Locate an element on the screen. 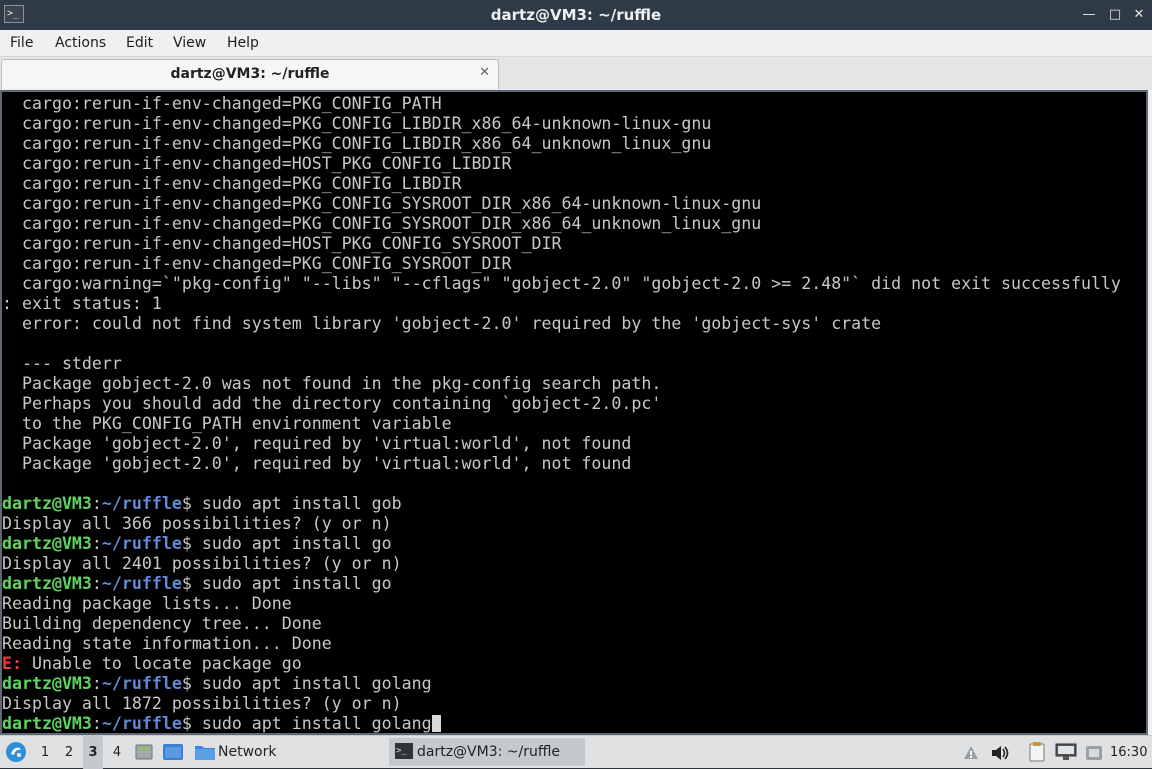  tab-label: dartz@VM3: ~/ruffle is located at coordinates (250, 74).